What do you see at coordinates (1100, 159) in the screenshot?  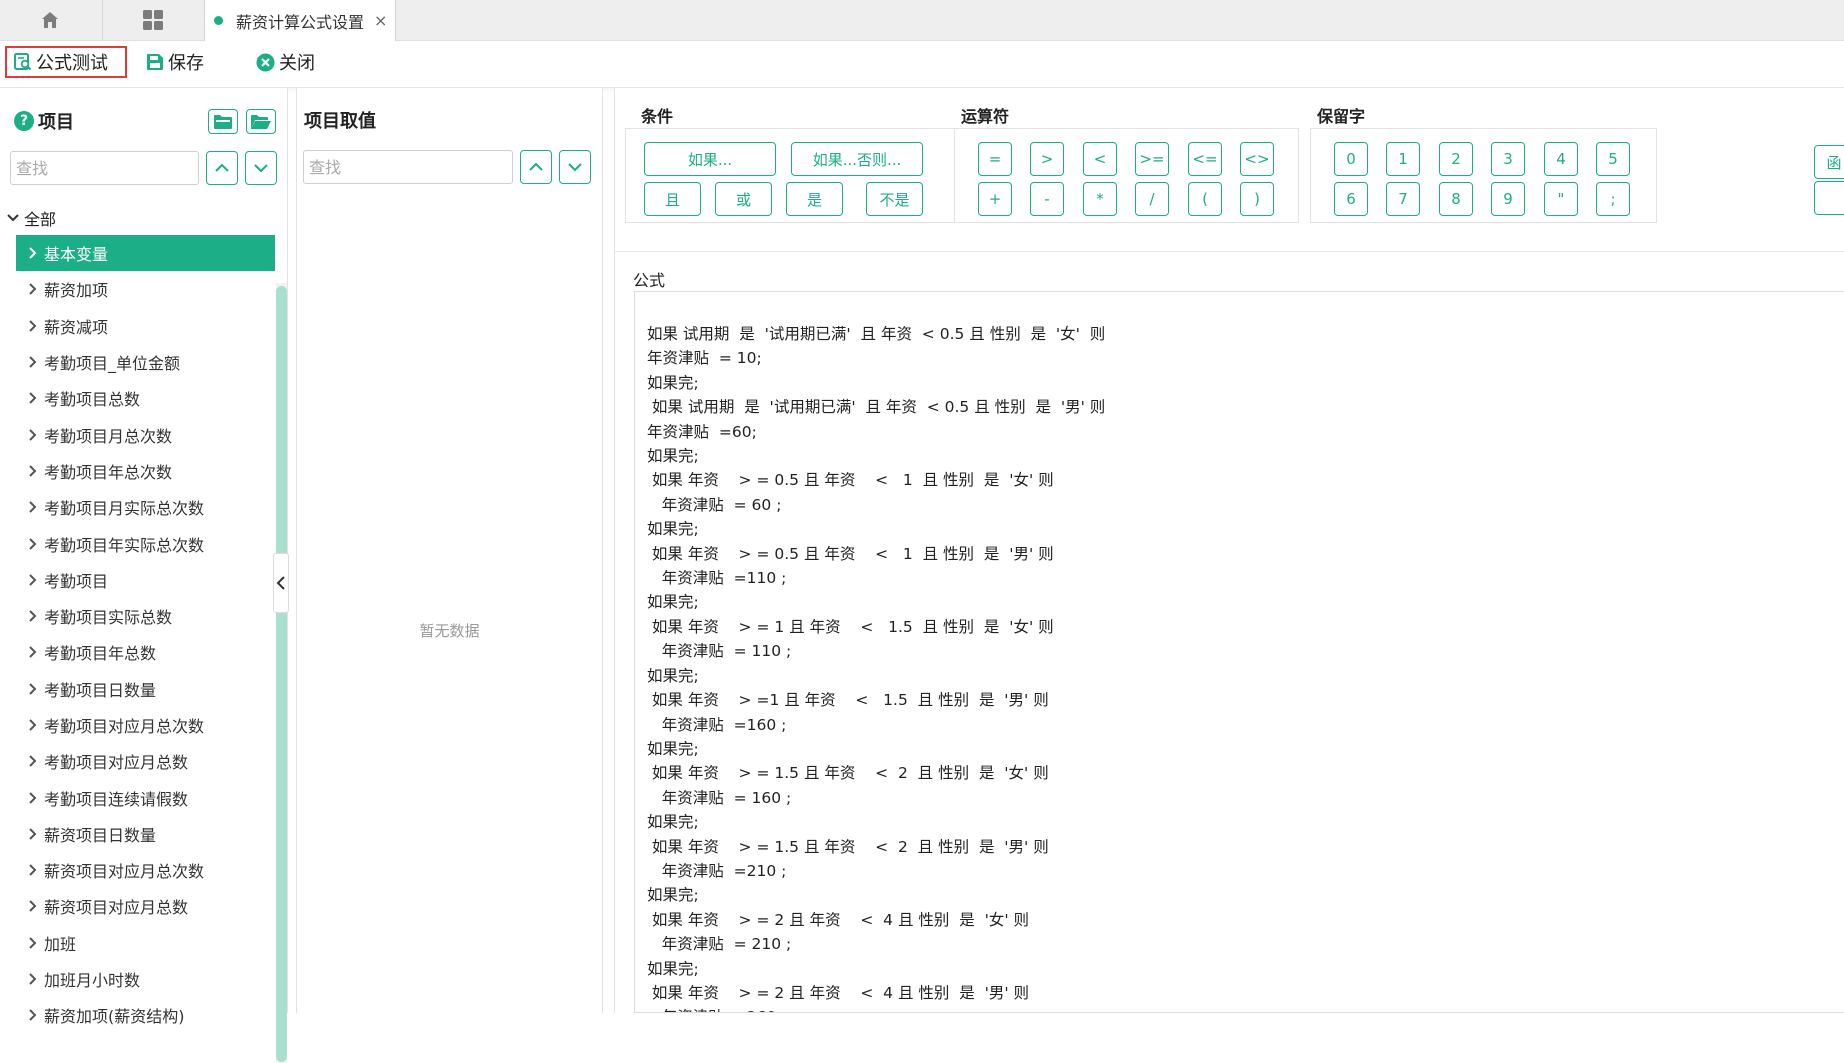 I see `op-less-button: <` at bounding box center [1100, 159].